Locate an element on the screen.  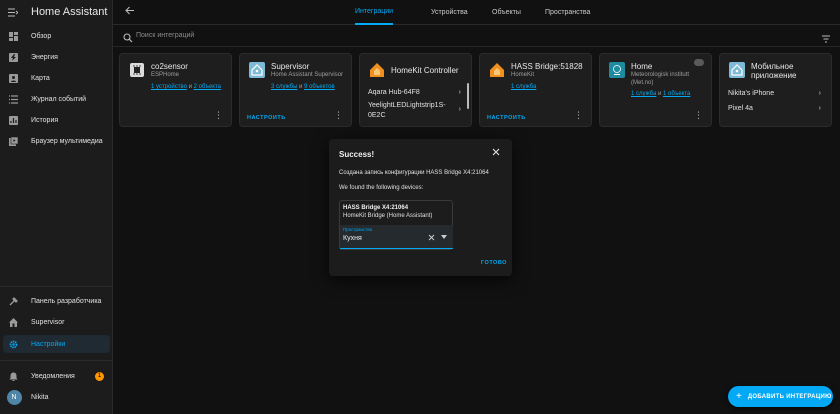
sidebar-item-label: Уведомления is located at coordinates (53, 376).